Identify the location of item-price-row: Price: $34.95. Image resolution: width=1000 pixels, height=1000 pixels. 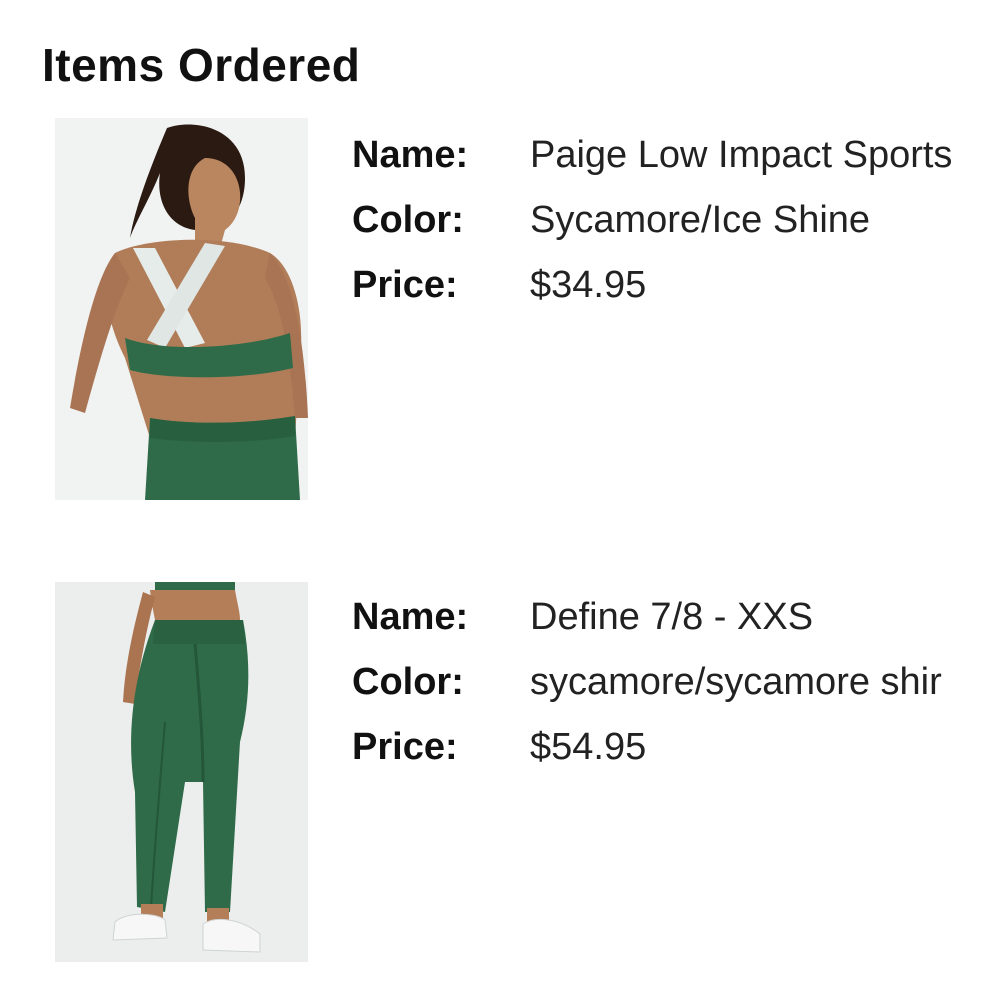
(676, 296).